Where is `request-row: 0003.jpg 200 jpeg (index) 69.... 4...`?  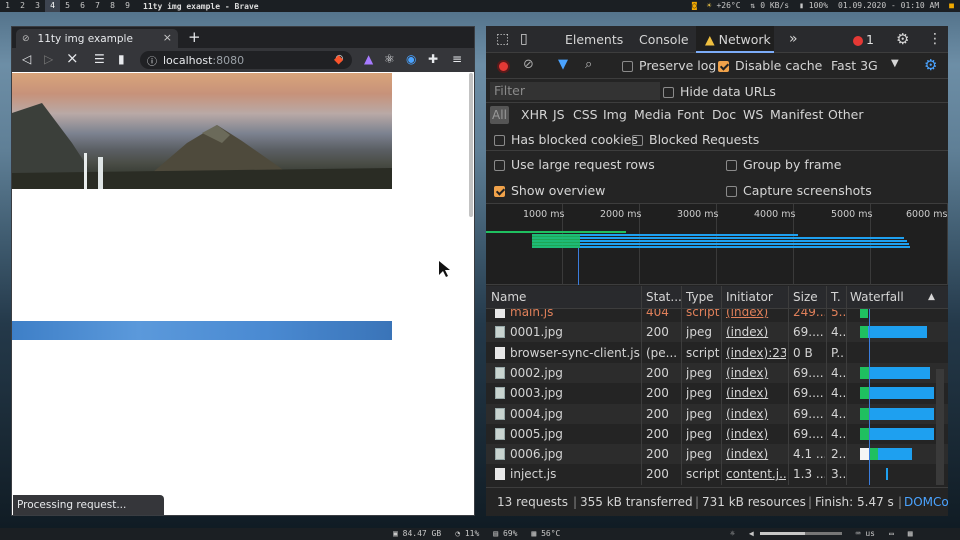 request-row: 0003.jpg 200 jpeg (index) 69.... 4... is located at coordinates (717, 393).